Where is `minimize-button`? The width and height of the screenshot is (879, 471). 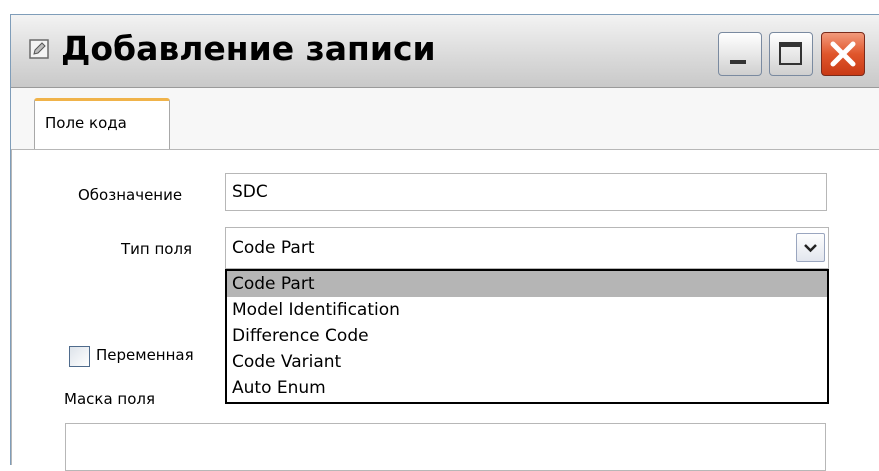 minimize-button is located at coordinates (740, 54).